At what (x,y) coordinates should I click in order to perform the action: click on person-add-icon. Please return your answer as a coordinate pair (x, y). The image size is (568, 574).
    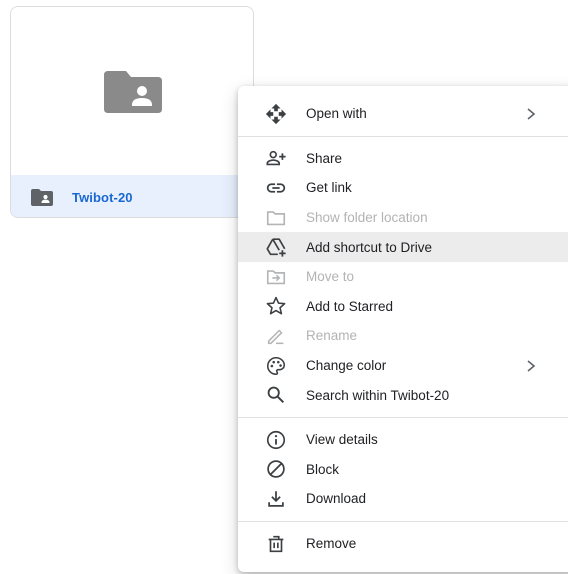
    Looking at the image, I should click on (276, 158).